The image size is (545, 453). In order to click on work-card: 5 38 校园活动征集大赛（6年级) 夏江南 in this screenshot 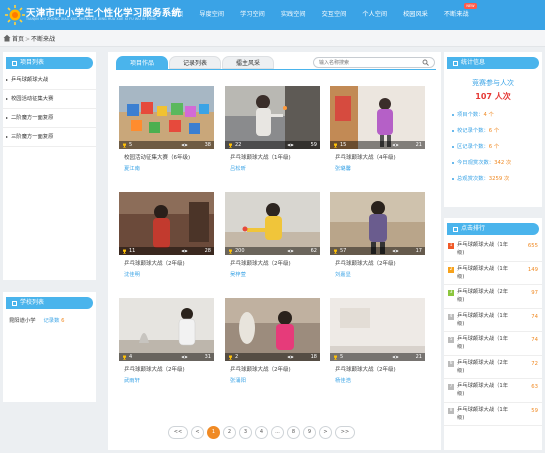, I will do `click(166, 130)`.